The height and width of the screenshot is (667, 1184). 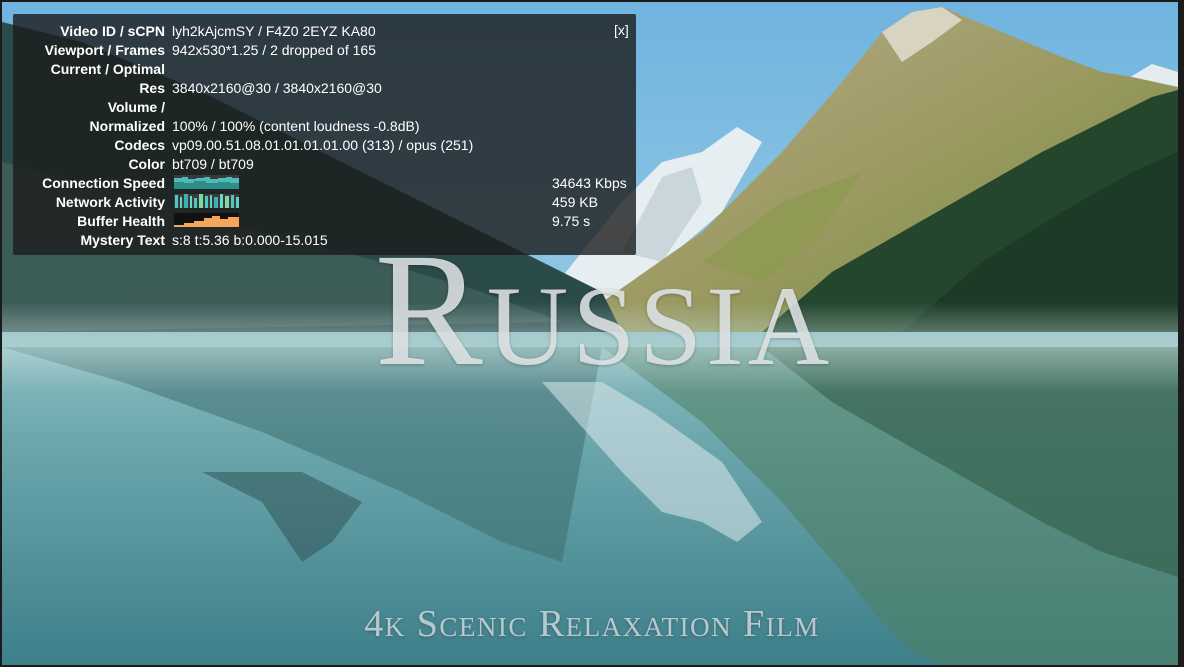 What do you see at coordinates (250, 240) in the screenshot?
I see `stat-value: s:8 t:5.36 b:0.000-15.015` at bounding box center [250, 240].